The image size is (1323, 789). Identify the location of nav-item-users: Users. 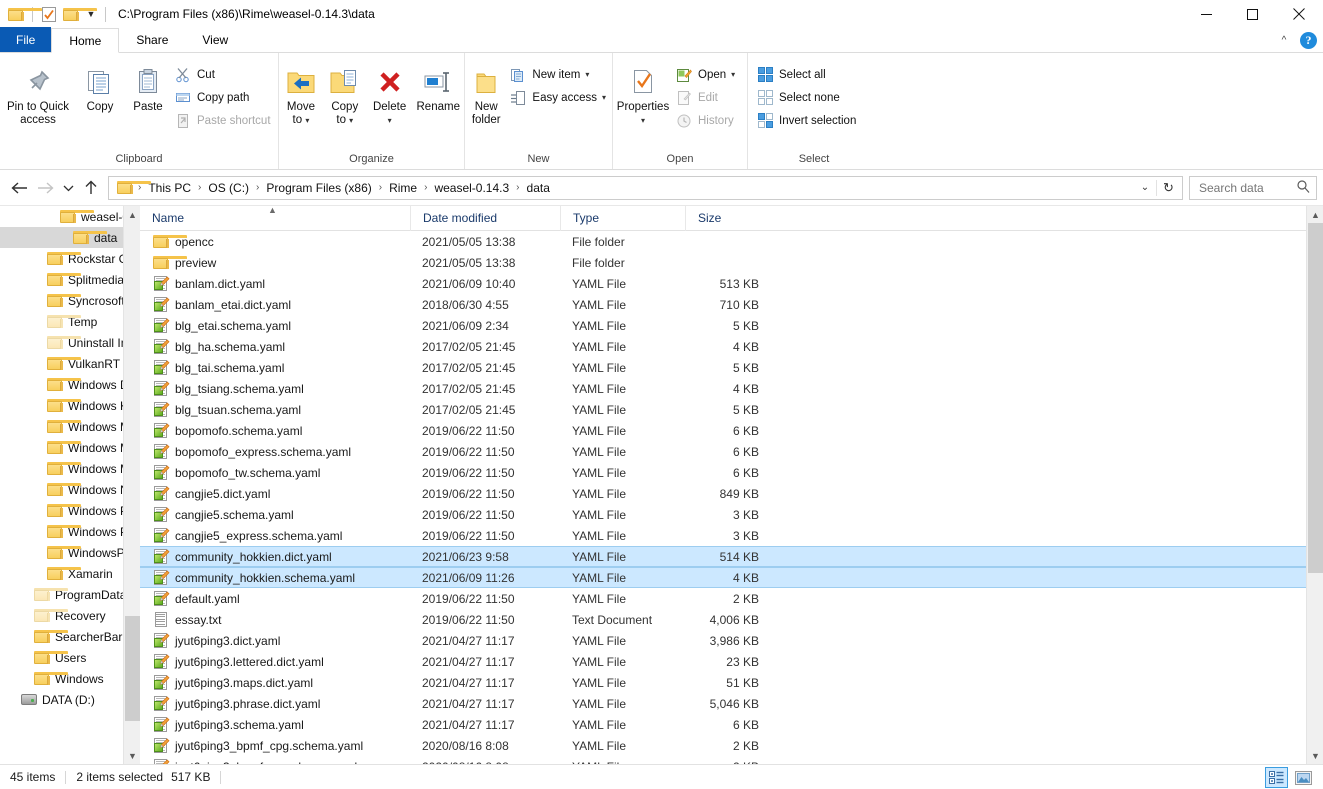
(70, 657).